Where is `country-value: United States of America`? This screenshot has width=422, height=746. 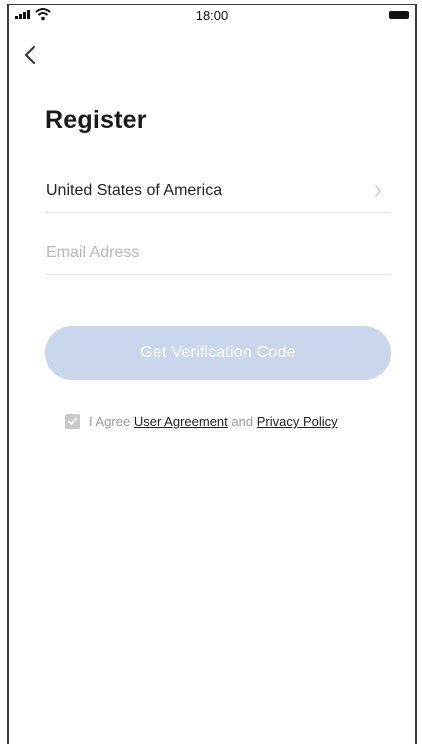
country-value: United States of America is located at coordinates (134, 190).